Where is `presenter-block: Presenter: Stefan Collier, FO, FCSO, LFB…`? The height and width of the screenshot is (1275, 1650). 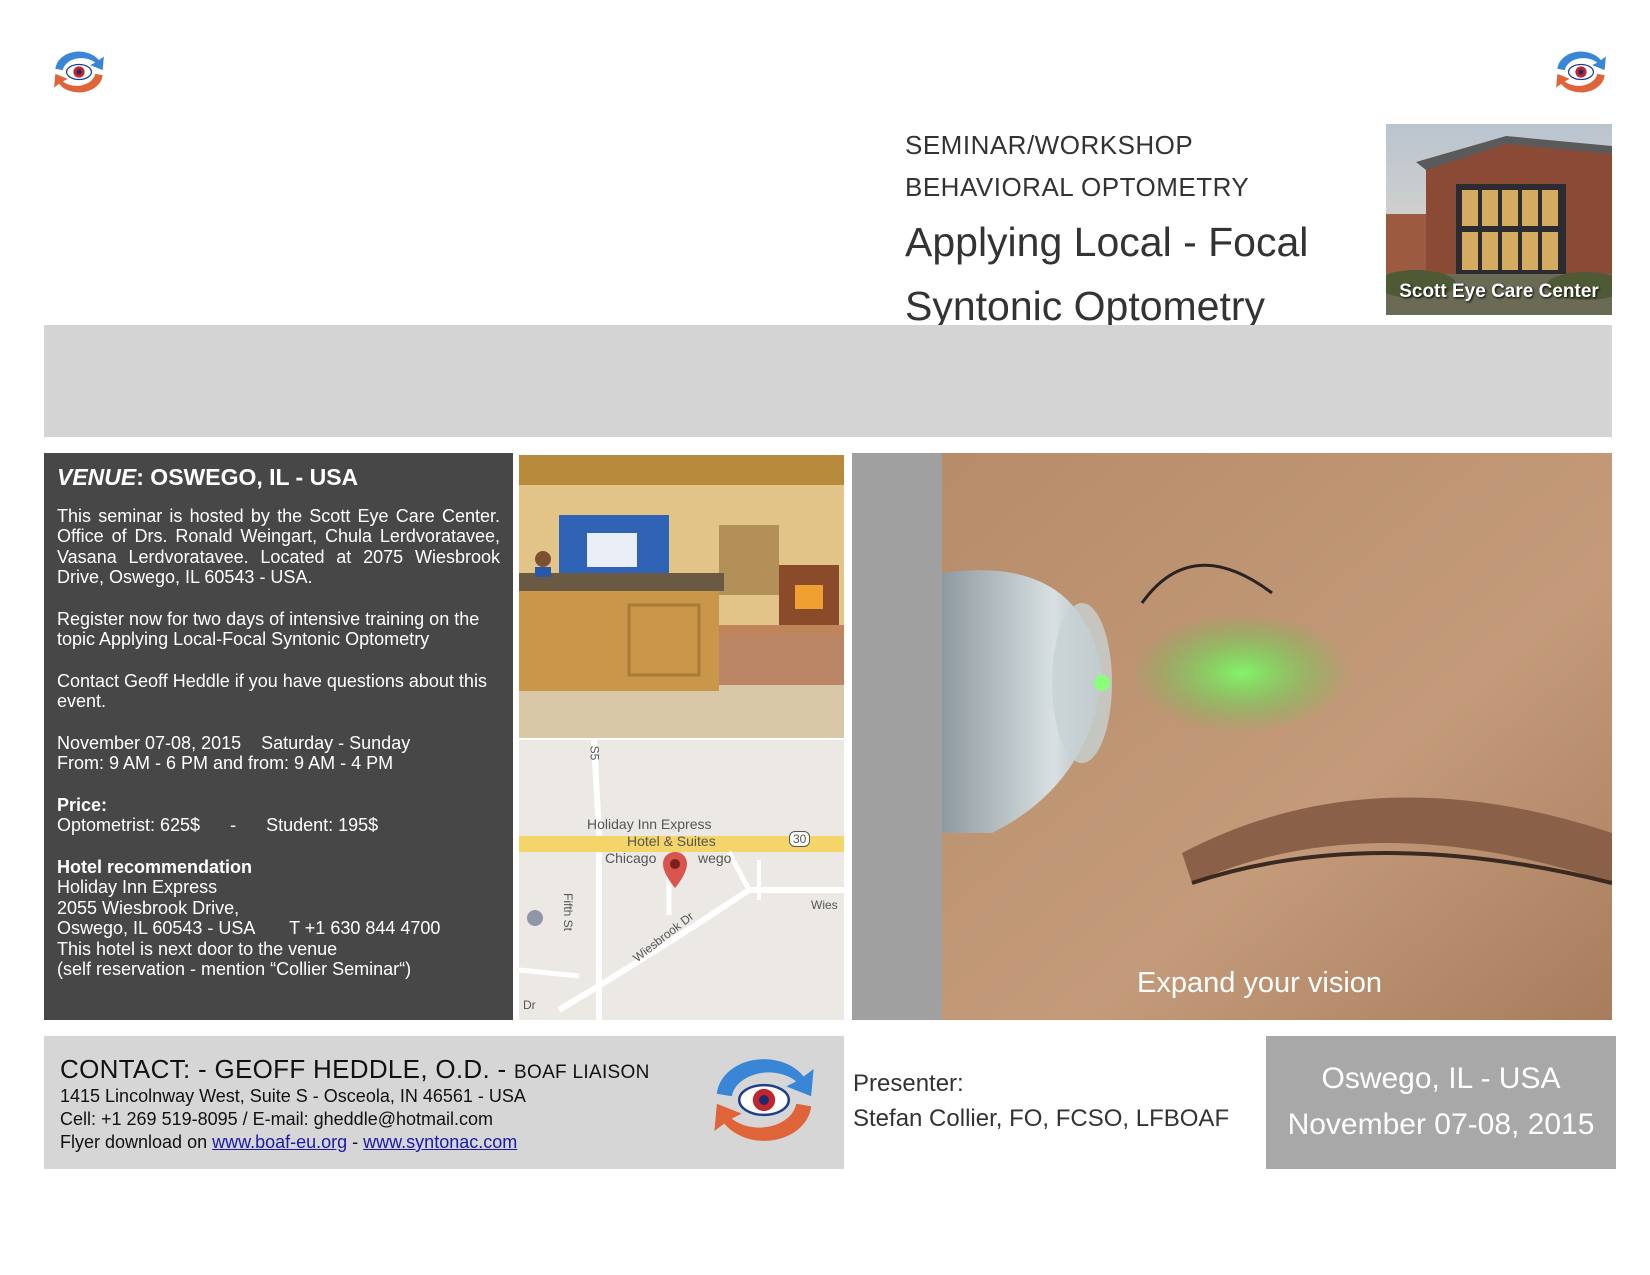 presenter-block: Presenter: Stefan Collier, FO, FCSO, LFB… is located at coordinates (1053, 1101).